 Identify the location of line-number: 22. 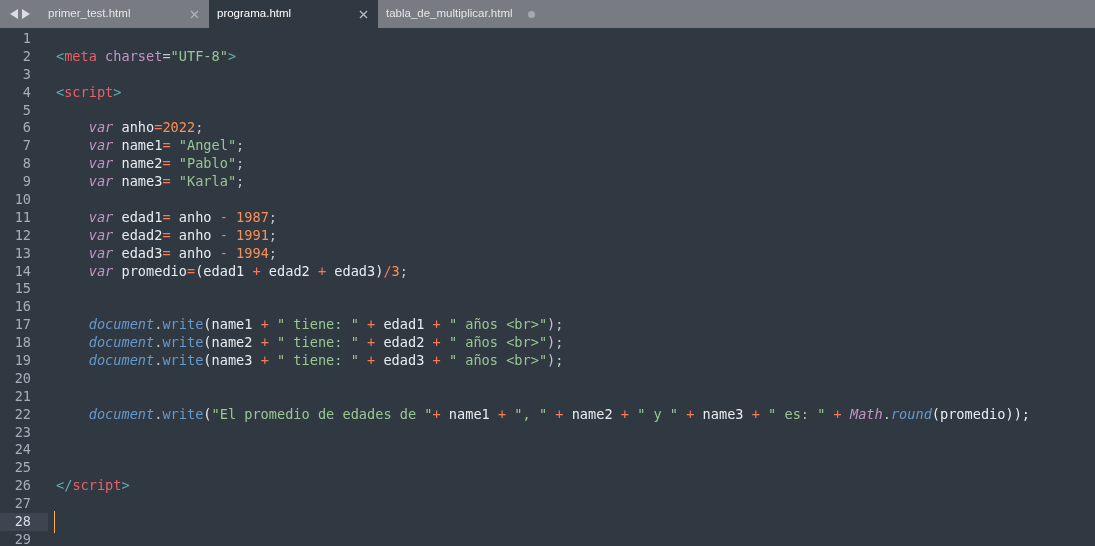
(22, 414).